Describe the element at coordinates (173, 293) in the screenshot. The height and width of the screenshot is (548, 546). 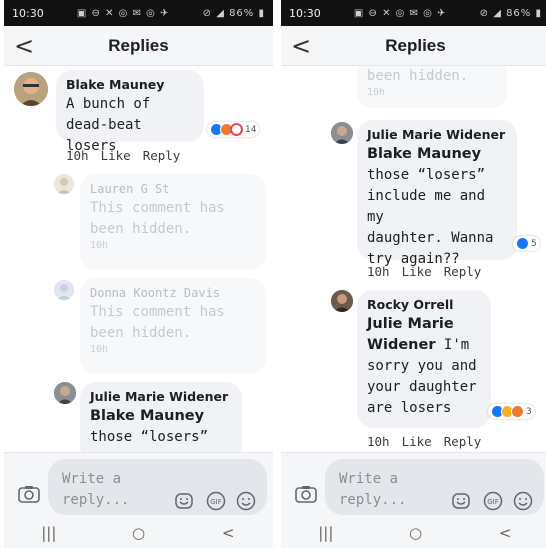
I see `comment-author: Donna Koontz Davis` at that location.